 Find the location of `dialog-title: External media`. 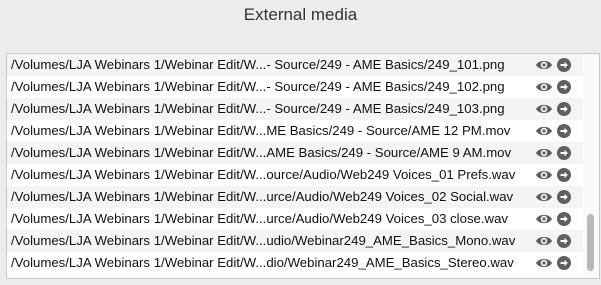

dialog-title: External media is located at coordinates (300, 14).